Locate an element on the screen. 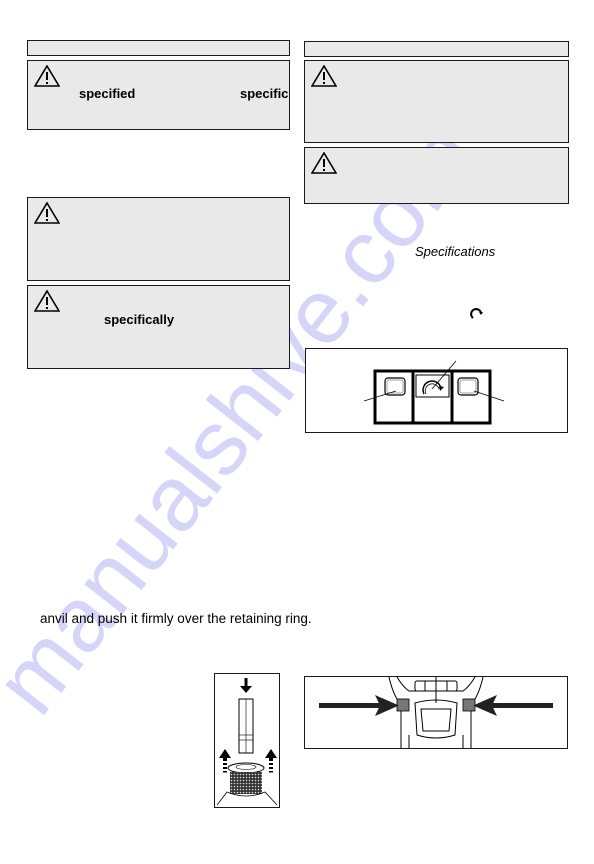 The width and height of the screenshot is (594, 864). left-section-header-bar is located at coordinates (158, 48).